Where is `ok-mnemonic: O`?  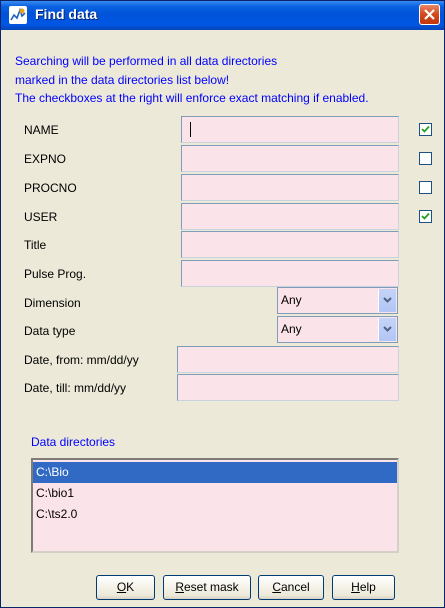
ok-mnemonic: O is located at coordinates (121, 587).